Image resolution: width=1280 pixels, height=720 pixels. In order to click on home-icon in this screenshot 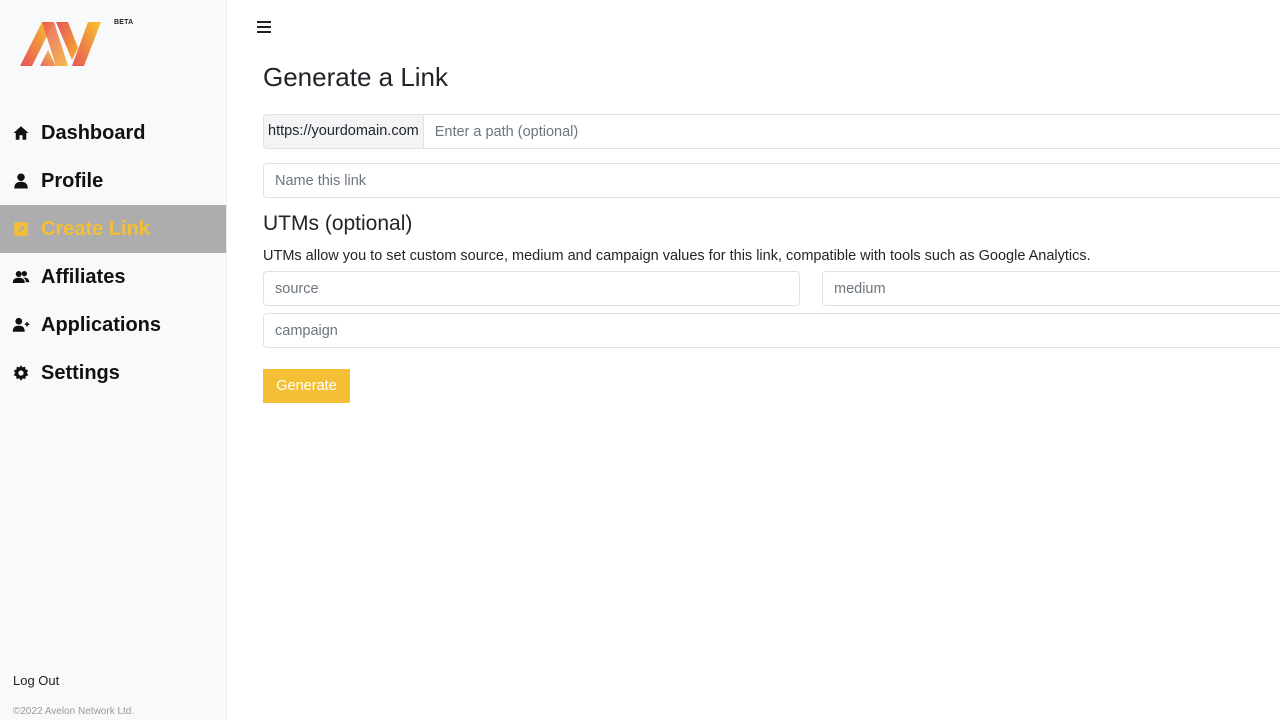, I will do `click(21, 133)`.